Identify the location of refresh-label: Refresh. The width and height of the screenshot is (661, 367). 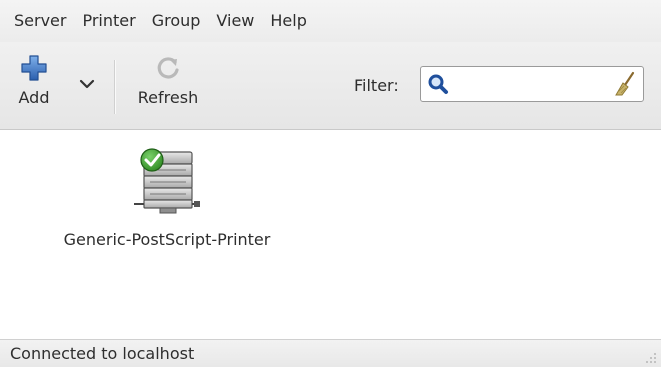
(168, 97).